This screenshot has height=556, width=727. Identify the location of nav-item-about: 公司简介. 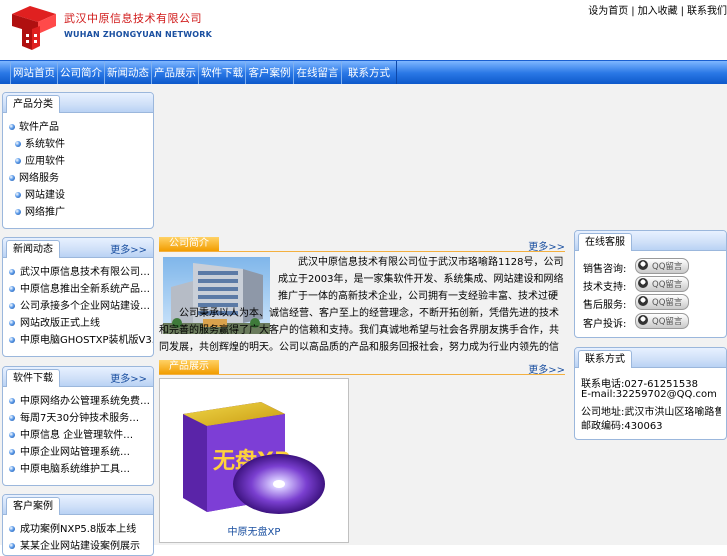
(81, 73).